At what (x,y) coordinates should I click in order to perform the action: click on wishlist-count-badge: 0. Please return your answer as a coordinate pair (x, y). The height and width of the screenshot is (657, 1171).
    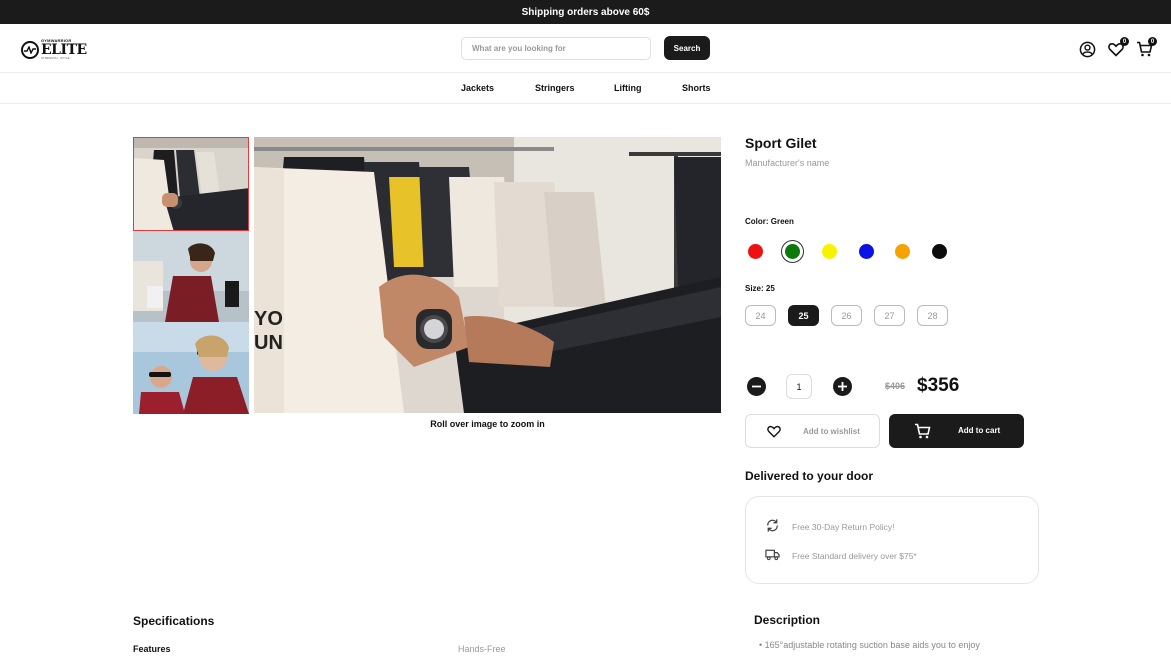
    Looking at the image, I should click on (1124, 41).